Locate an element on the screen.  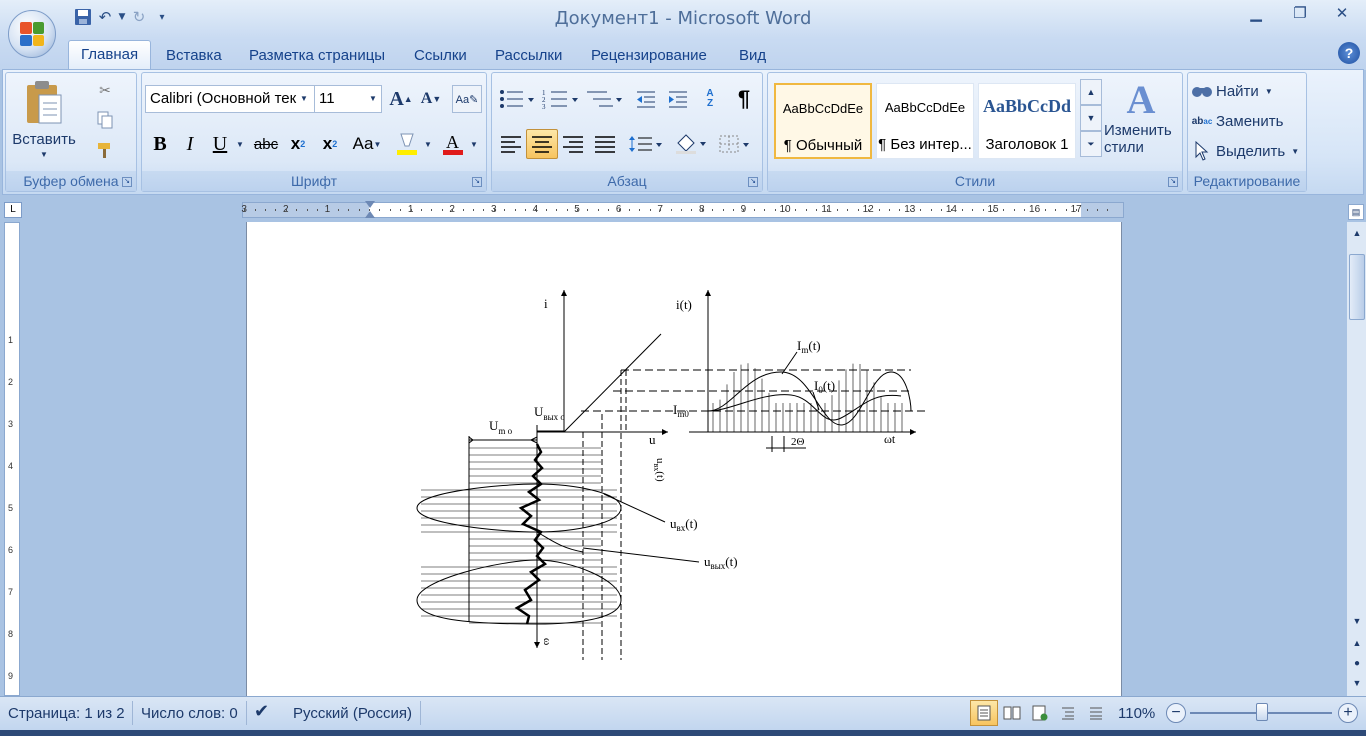
tab-references: Ссылки is located at coordinates (440, 58).